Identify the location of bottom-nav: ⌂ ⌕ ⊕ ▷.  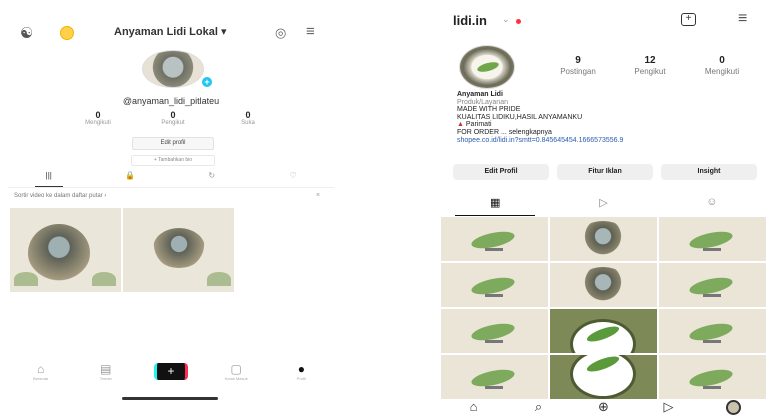
(603, 407).